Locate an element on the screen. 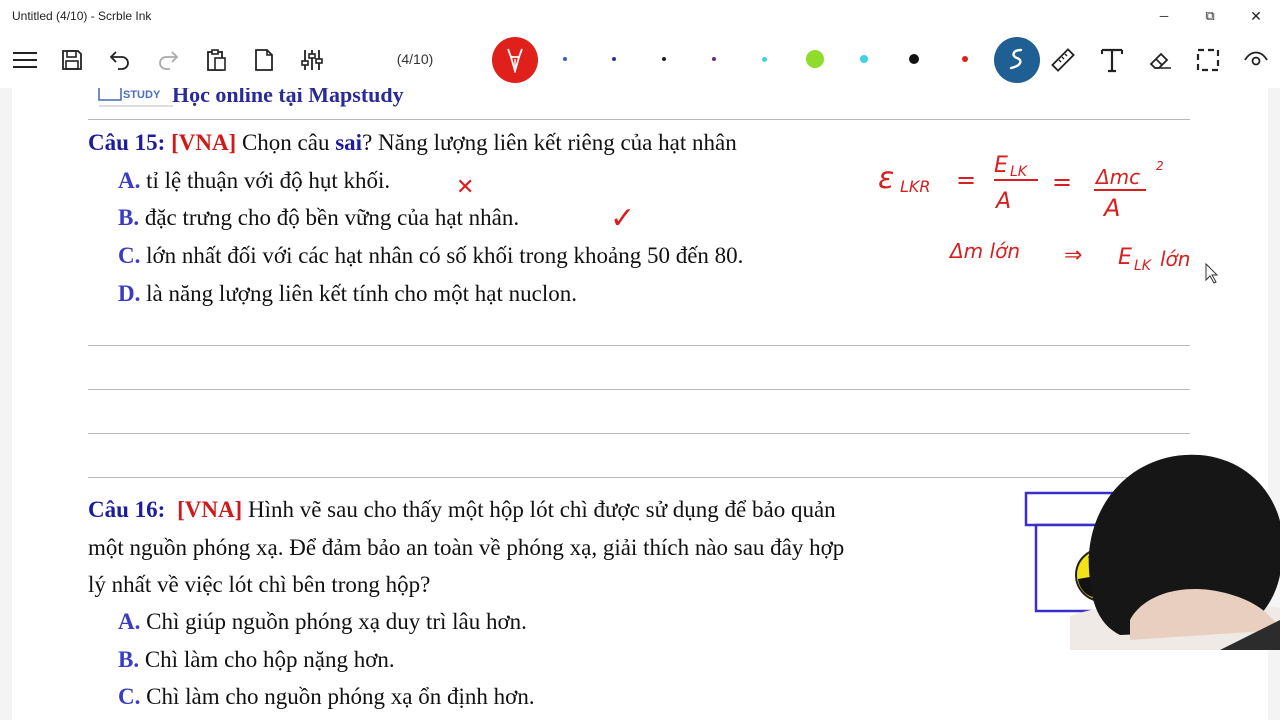 Image resolution: width=1280 pixels, height=720 pixels. ink-frac1-num-sub: LK is located at coordinates (1019, 172).